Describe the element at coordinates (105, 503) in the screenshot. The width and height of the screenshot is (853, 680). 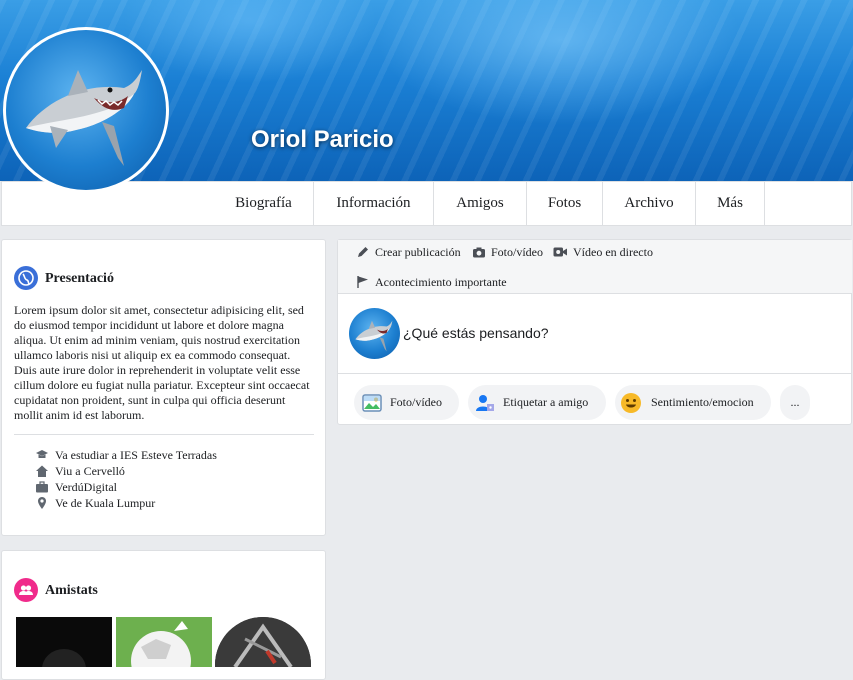
I see `info-origin-text: Ve de Kuala Lumpur` at that location.